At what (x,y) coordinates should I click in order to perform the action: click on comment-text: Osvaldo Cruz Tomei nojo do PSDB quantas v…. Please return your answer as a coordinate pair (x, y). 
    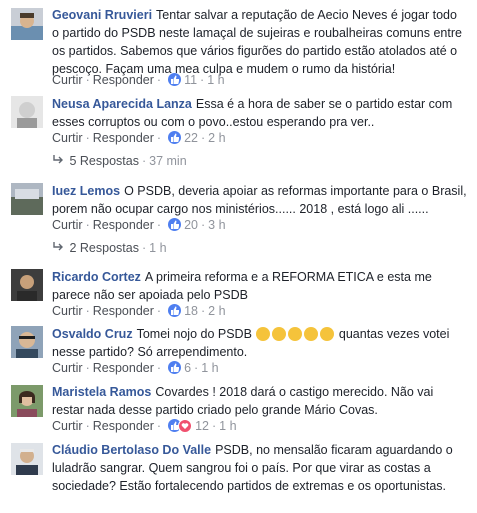
    Looking at the image, I should click on (259, 343).